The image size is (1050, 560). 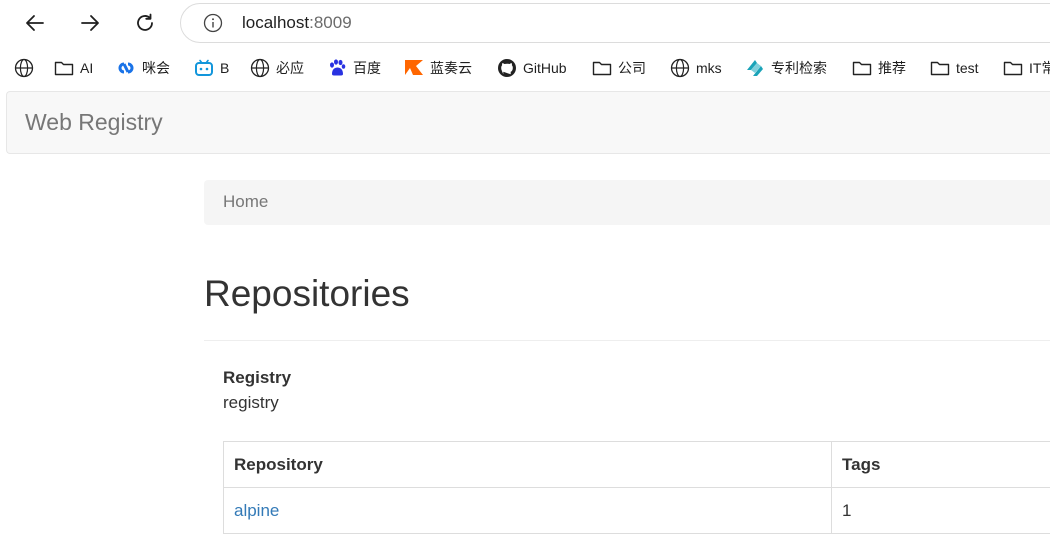 I want to click on flag-icon, so click(x=414, y=68).